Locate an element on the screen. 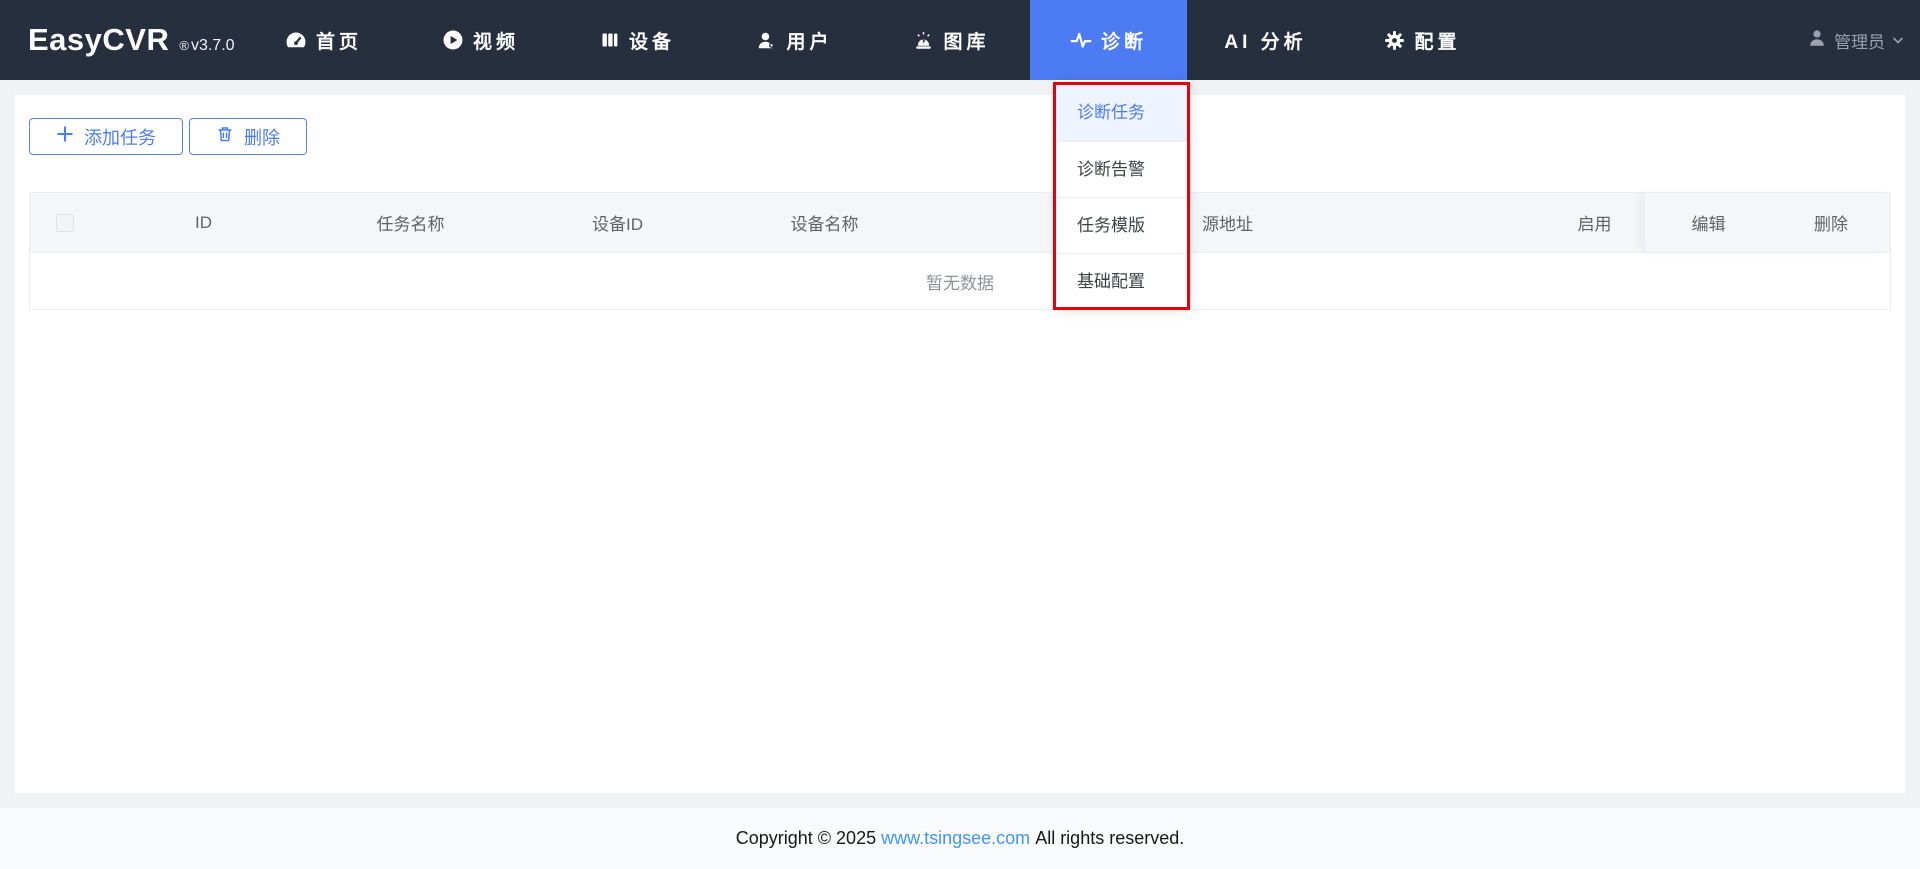 The width and height of the screenshot is (1920, 869). nav-label: 首页 is located at coordinates (338, 42).